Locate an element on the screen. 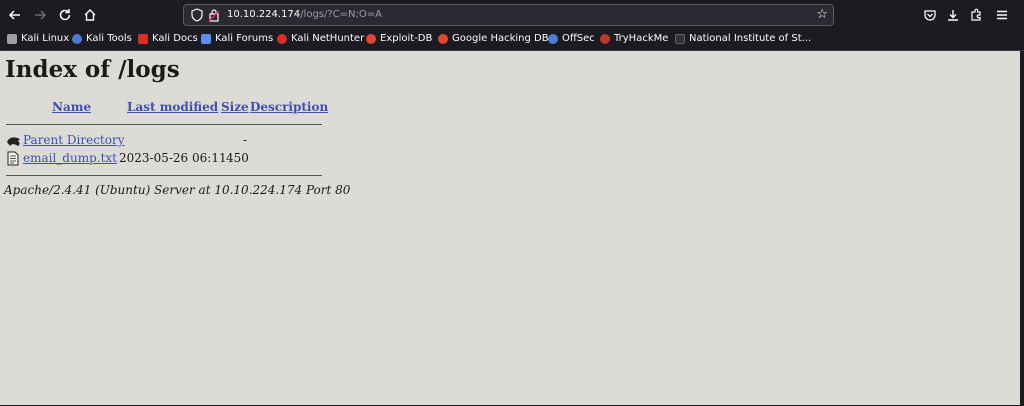 Image resolution: width=1024 pixels, height=406 pixels. bookmark-label: Kali Docs is located at coordinates (175, 38).